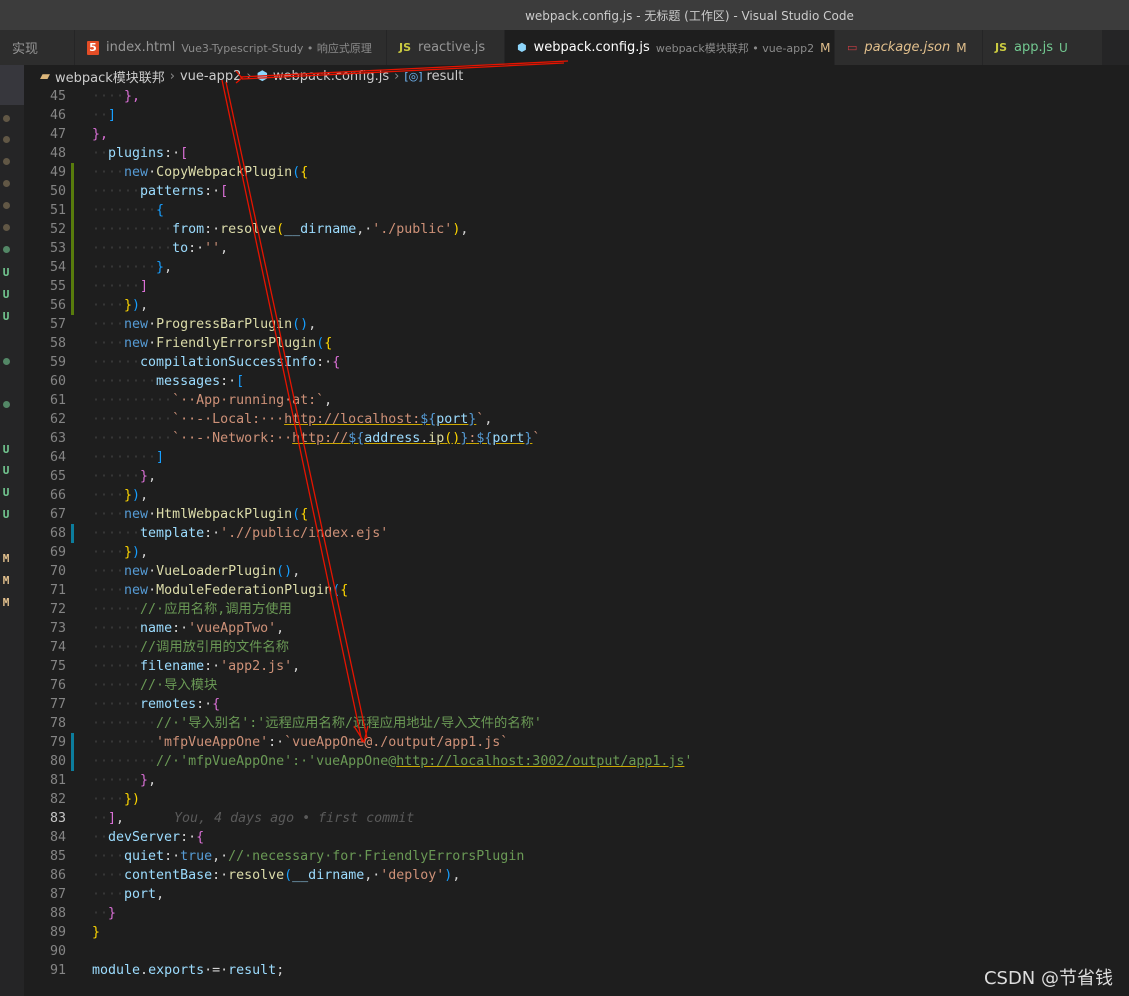  Describe the element at coordinates (576, 305) in the screenshot. I see `code-line: 56 ····}),` at that location.